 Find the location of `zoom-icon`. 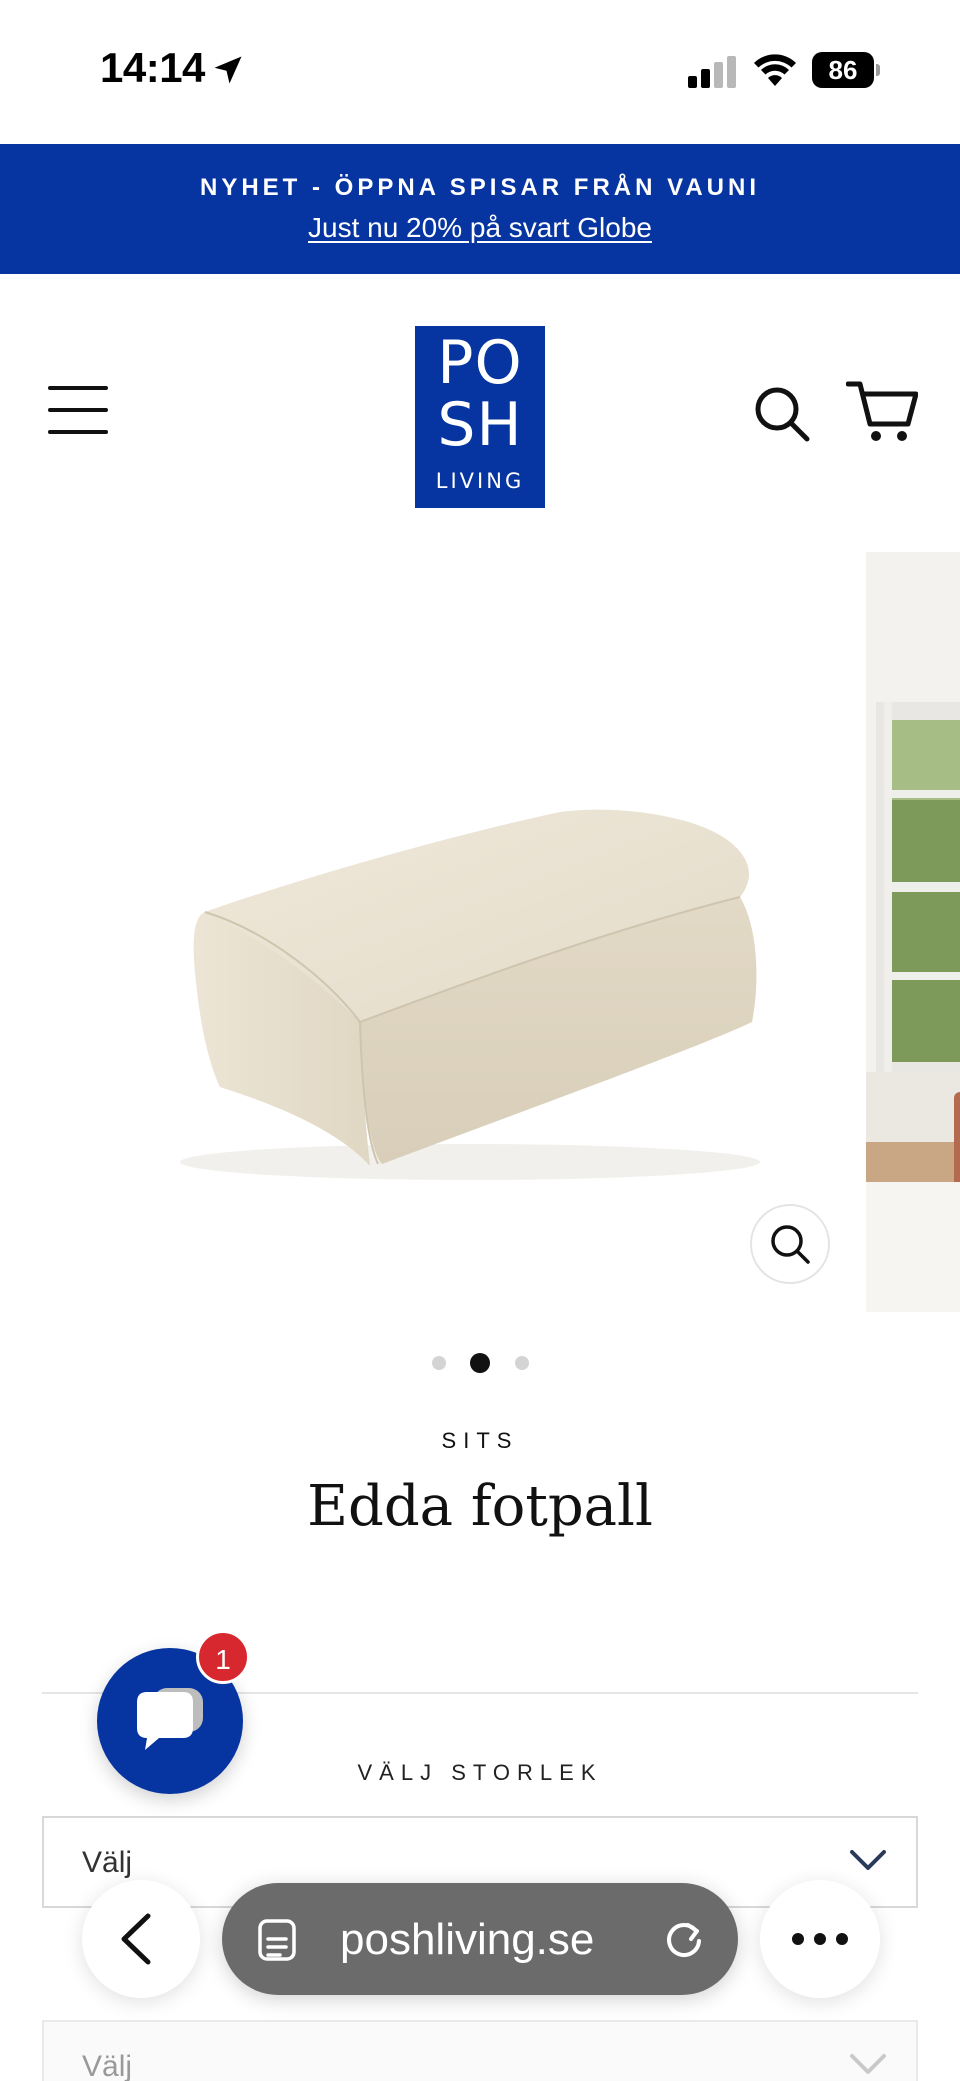

zoom-icon is located at coordinates (790, 1244).